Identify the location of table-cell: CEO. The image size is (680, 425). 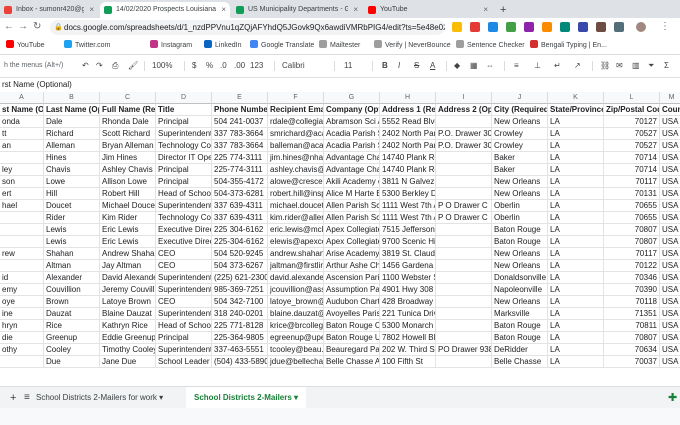
(184, 266).